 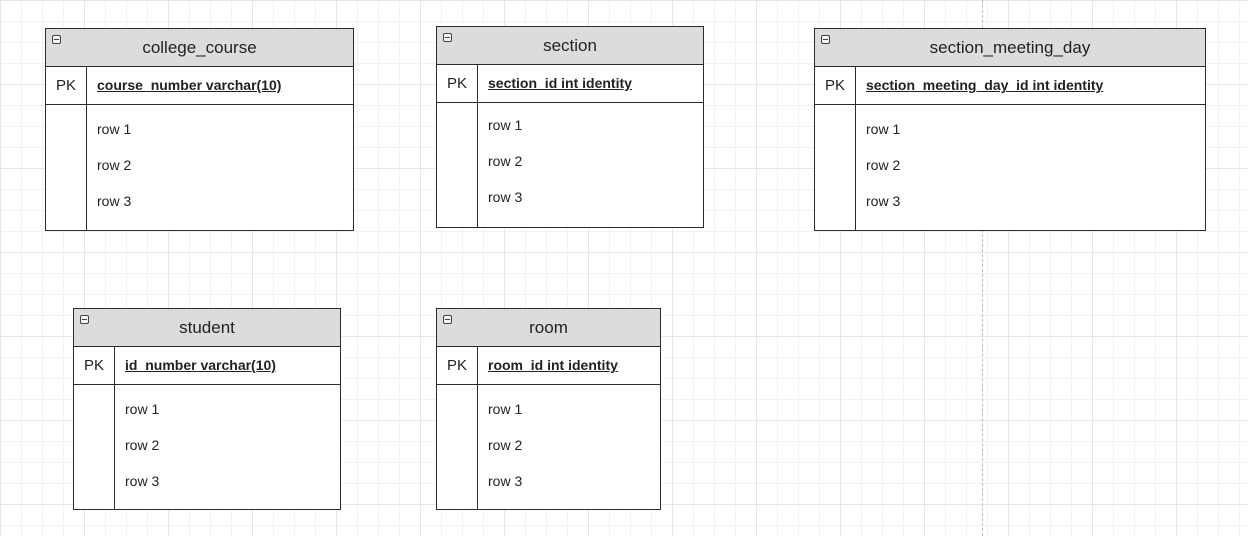 I want to click on primary-key-row: PK section_id int identity, so click(x=570, y=84).